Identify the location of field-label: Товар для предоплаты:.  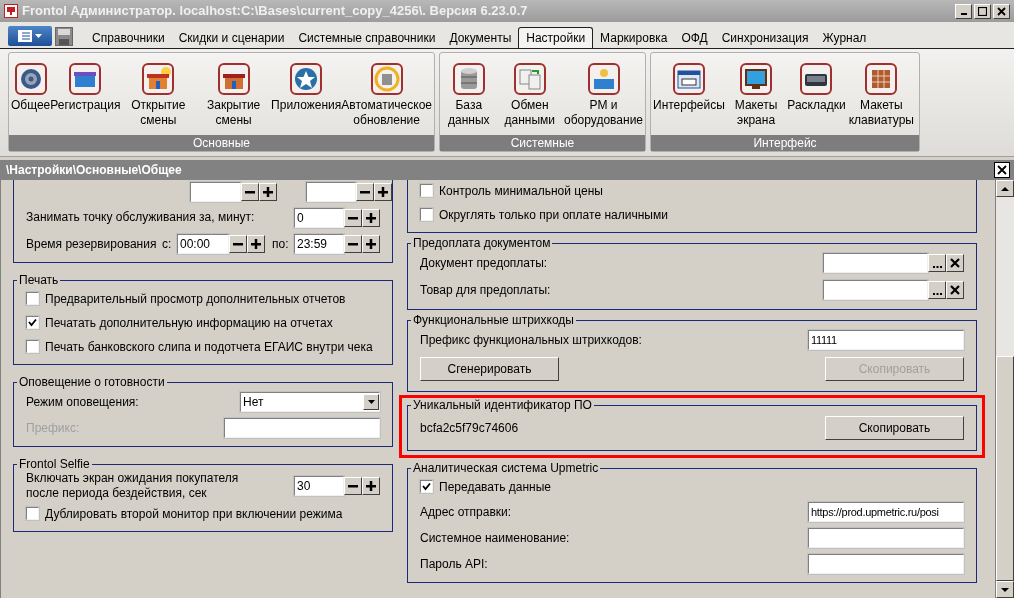
(485, 290).